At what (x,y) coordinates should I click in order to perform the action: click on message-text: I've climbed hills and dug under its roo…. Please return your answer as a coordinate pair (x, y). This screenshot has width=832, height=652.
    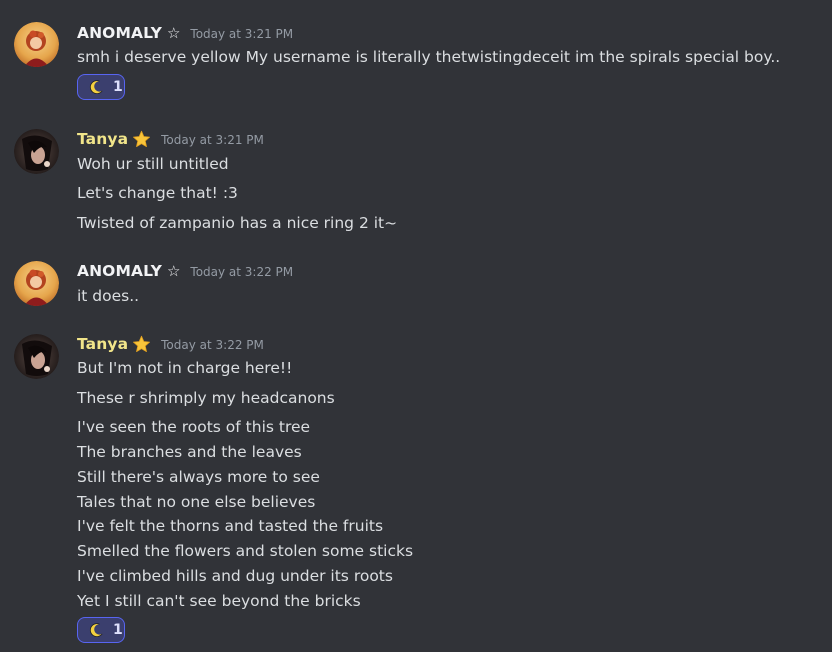
    Looking at the image, I should click on (235, 576).